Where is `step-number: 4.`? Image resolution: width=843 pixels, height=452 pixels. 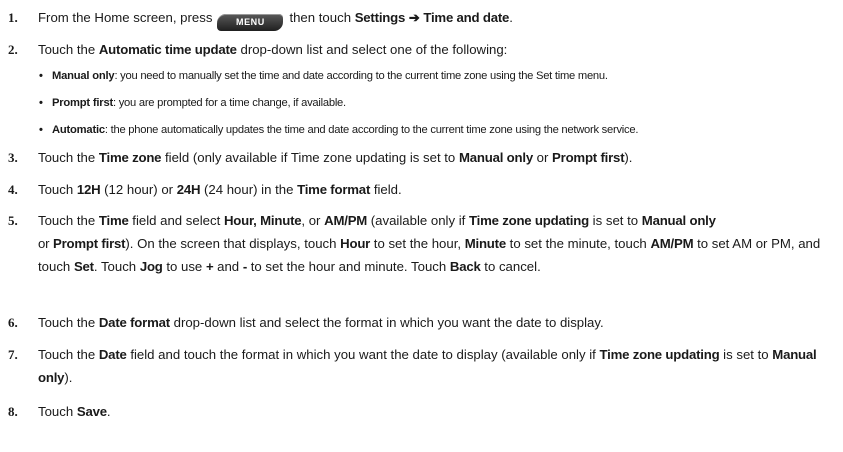 step-number: 4. is located at coordinates (13, 189).